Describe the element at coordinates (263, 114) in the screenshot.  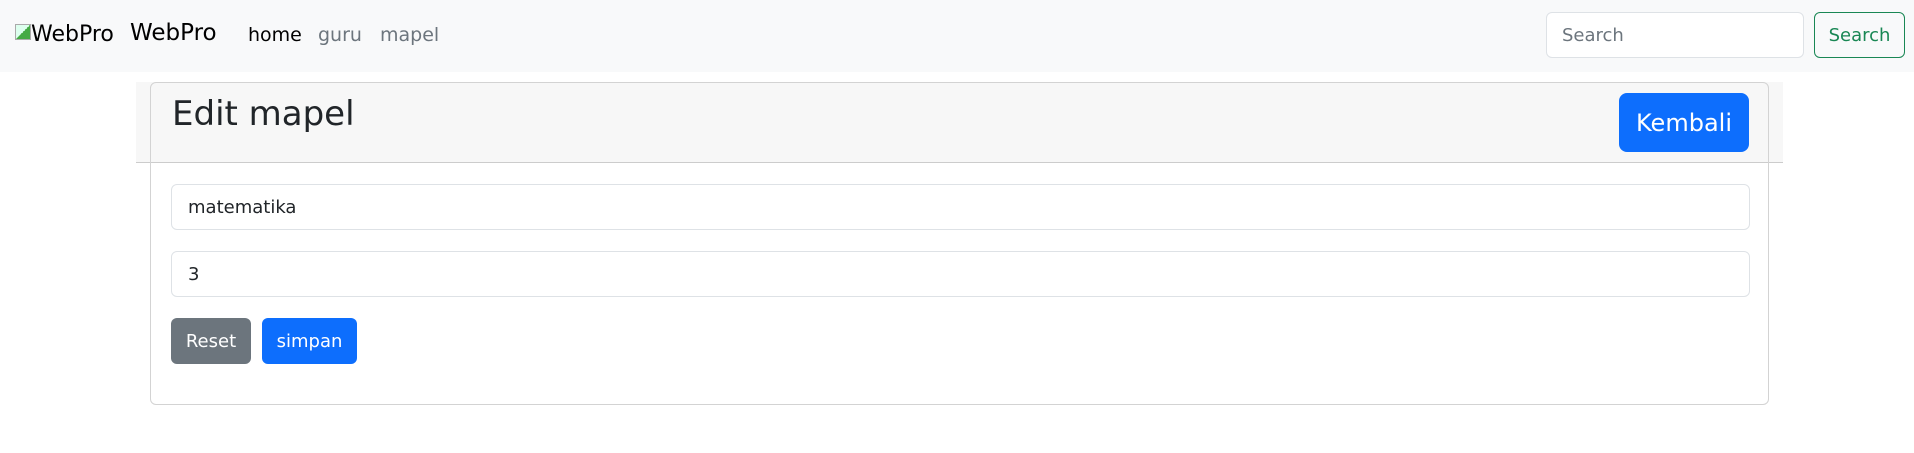
I see `page-title: Edit mapel` at that location.